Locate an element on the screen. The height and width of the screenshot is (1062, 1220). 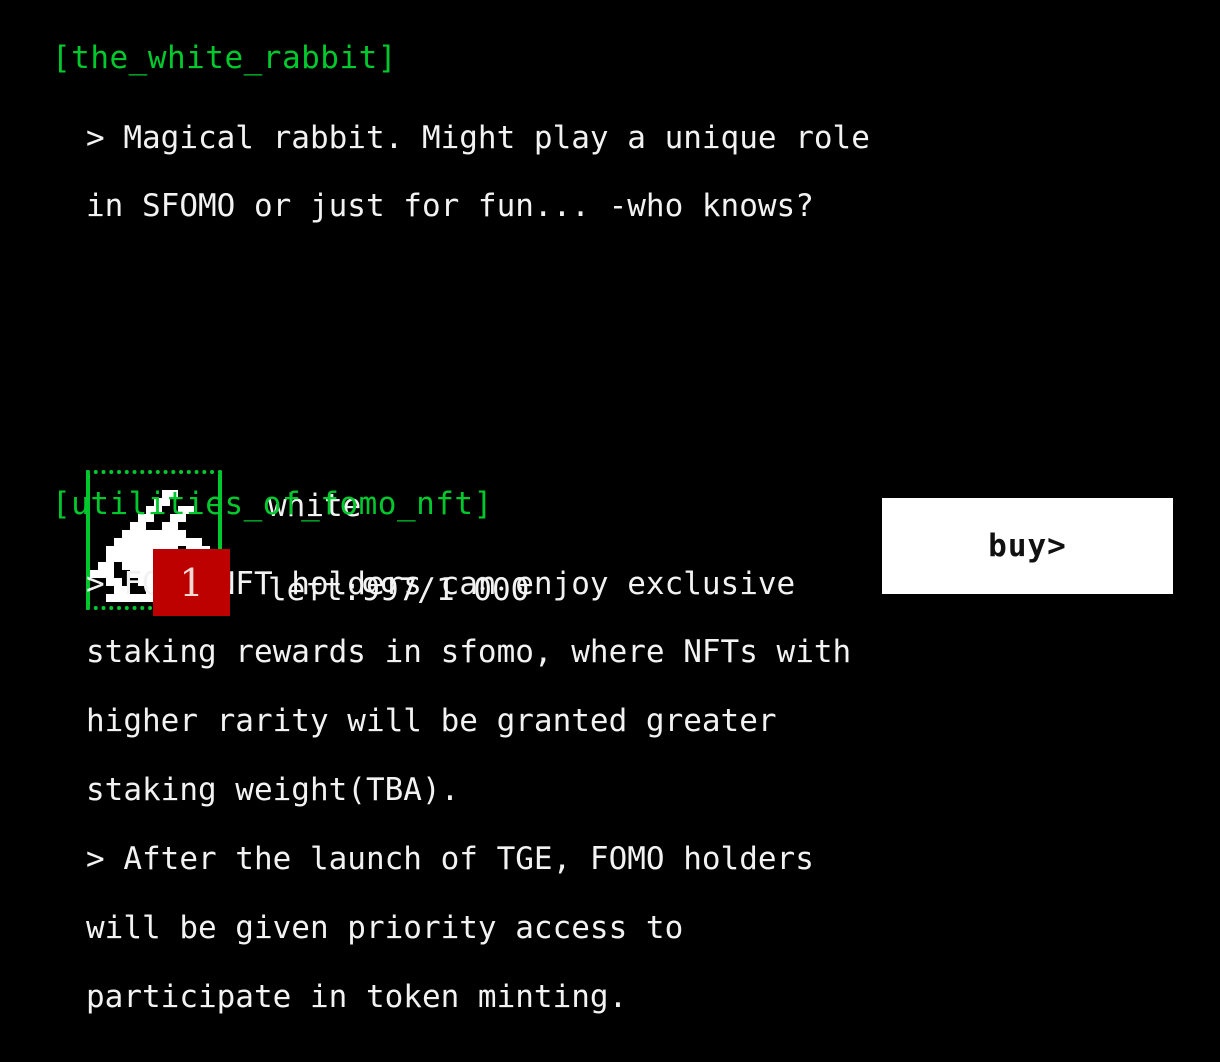
utilities-line-7: participate in token minting. is located at coordinates (357, 997).